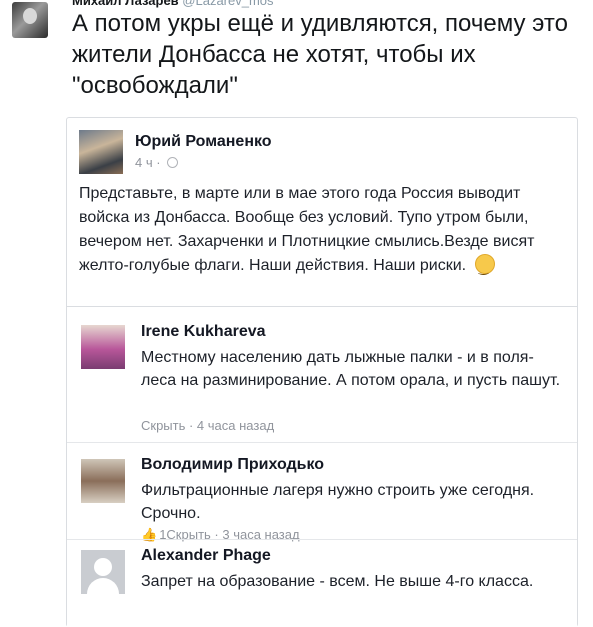 The width and height of the screenshot is (593, 627). I want to click on tweet-author-handle: @Lazarev_mos, so click(227, 4).